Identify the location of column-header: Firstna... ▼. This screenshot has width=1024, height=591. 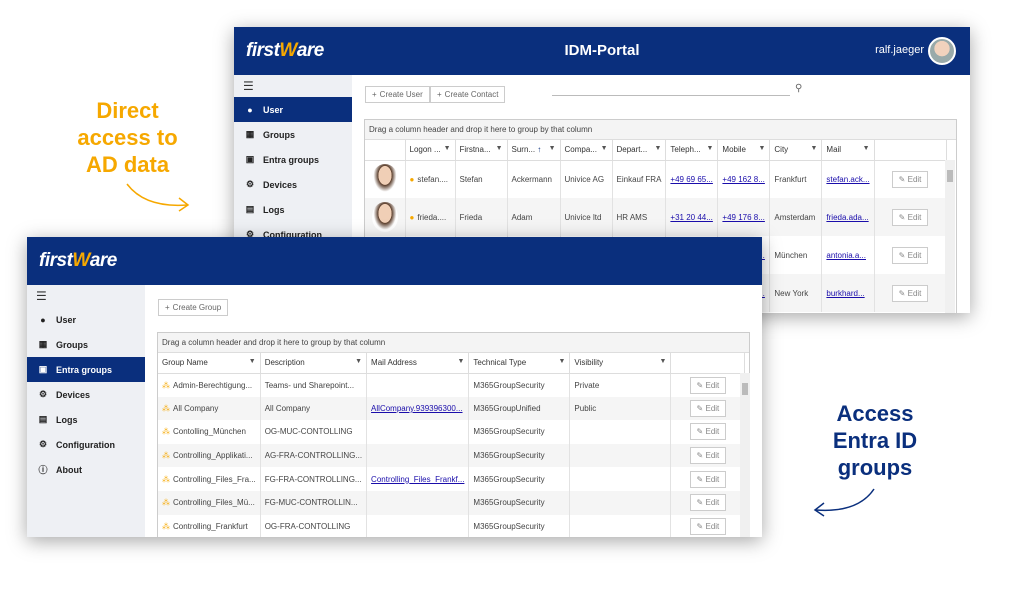
(481, 150).